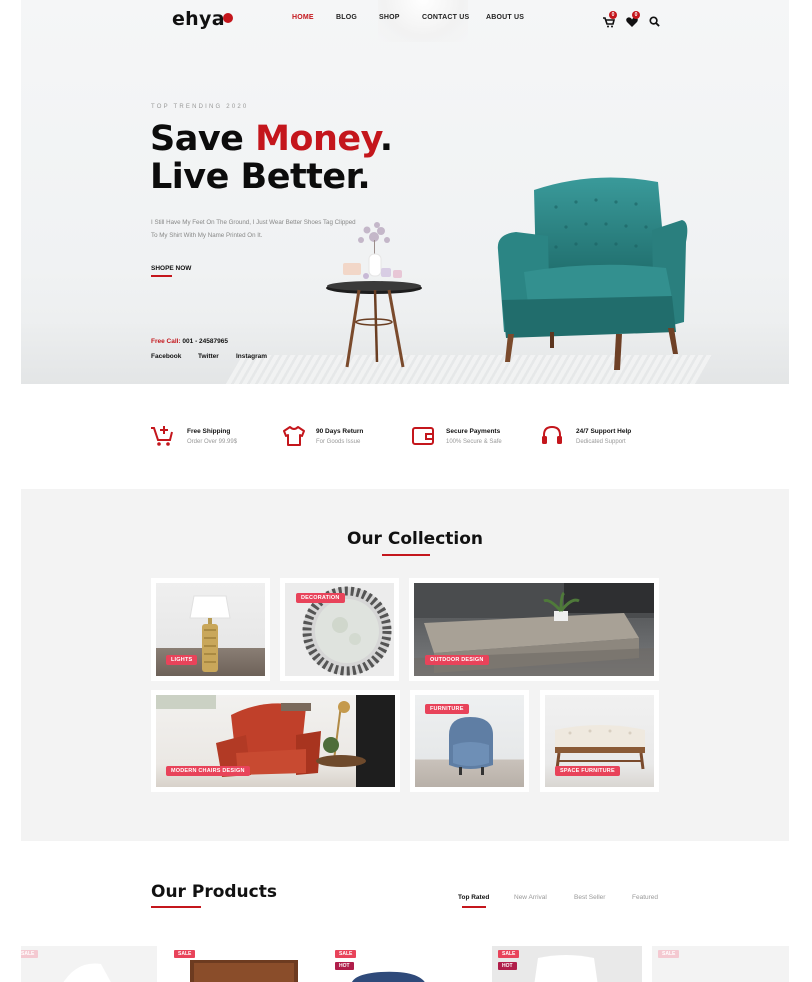 The height and width of the screenshot is (982, 812). Describe the element at coordinates (473, 431) in the screenshot. I see `feature-title: Secure Payments` at that location.